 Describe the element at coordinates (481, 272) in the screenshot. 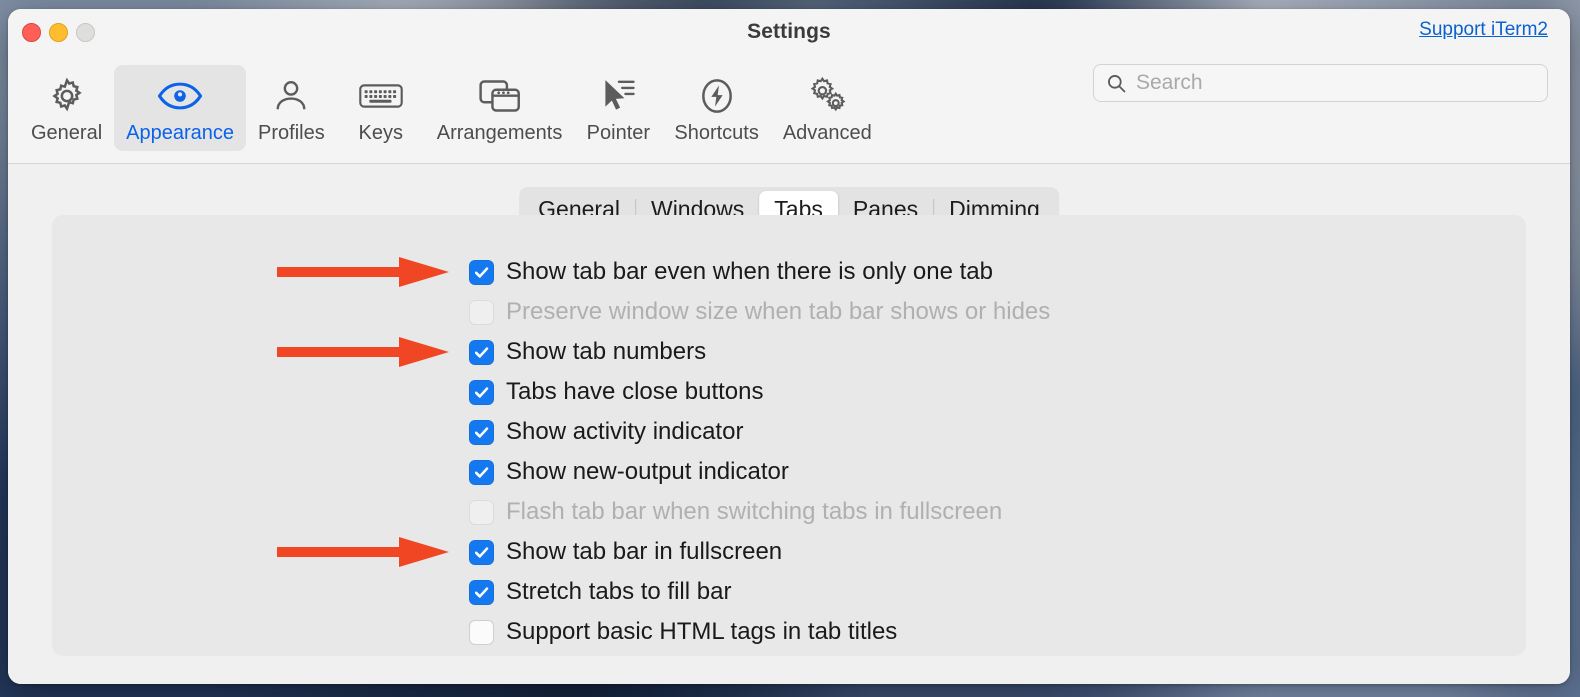

I see `checkbox-show-tab-bar-even-when-there-is-only-one-tab` at that location.